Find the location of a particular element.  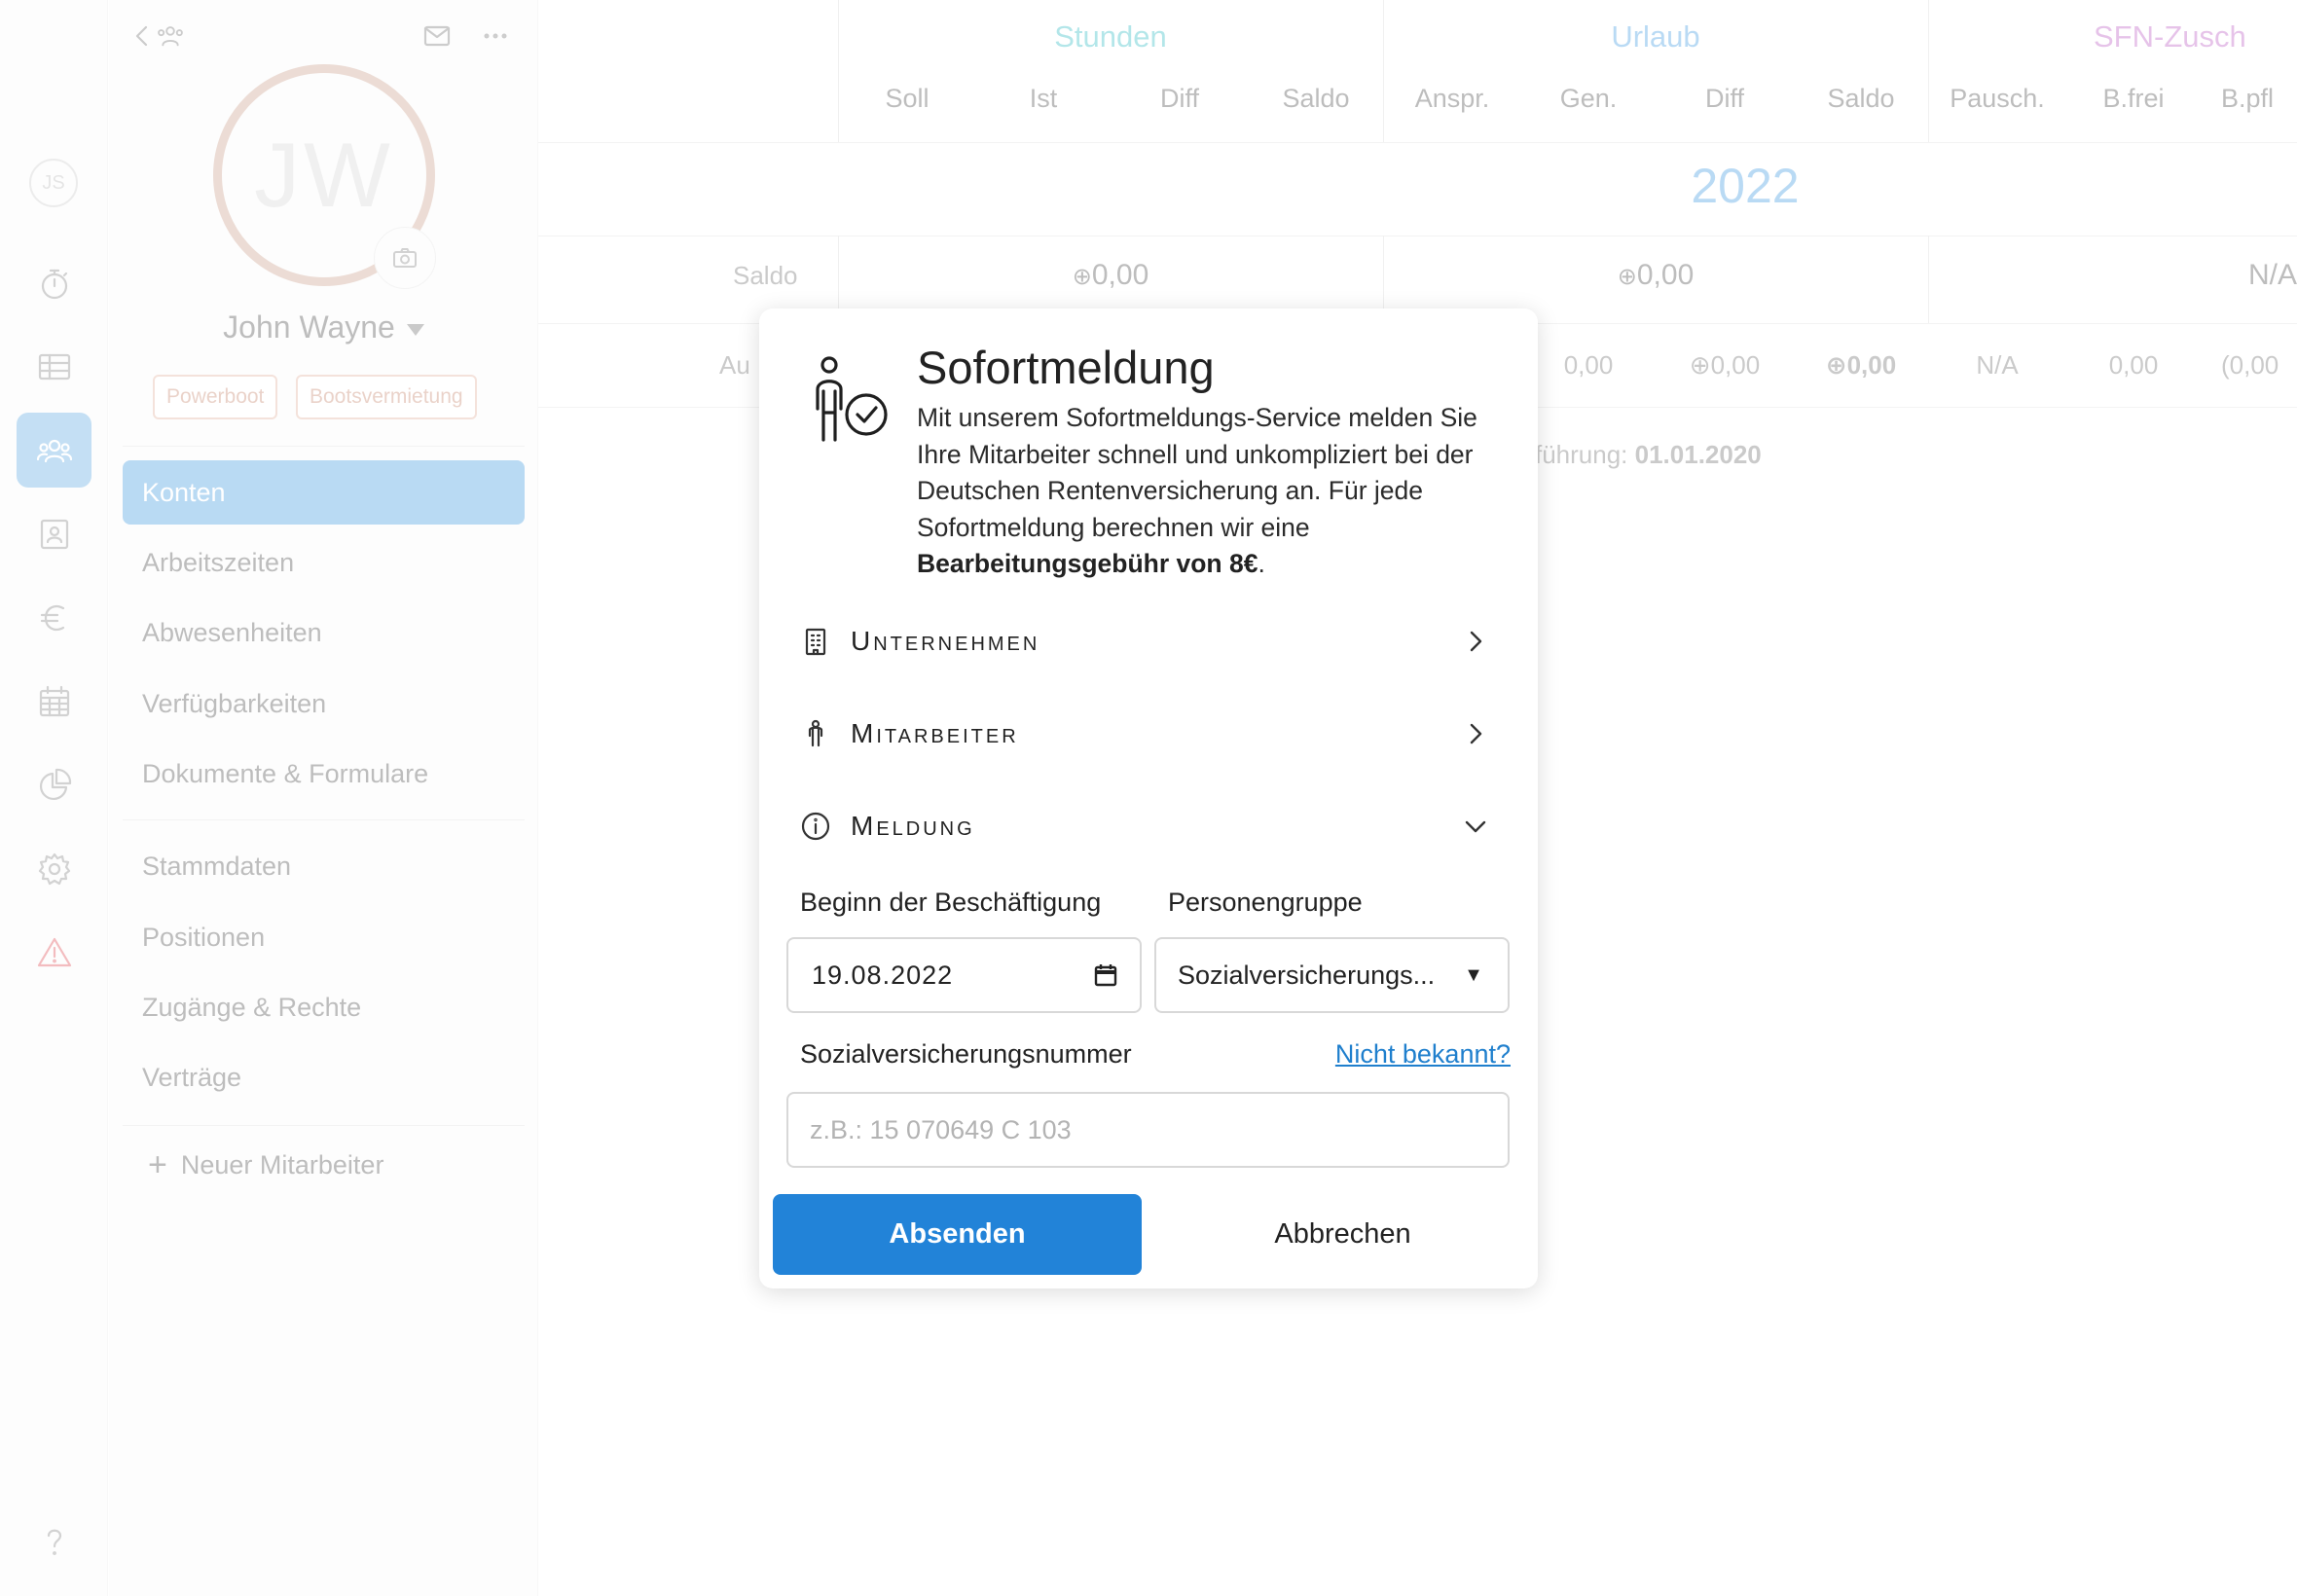

tag-bootsvermietung: Bootsvermietung is located at coordinates (386, 397).